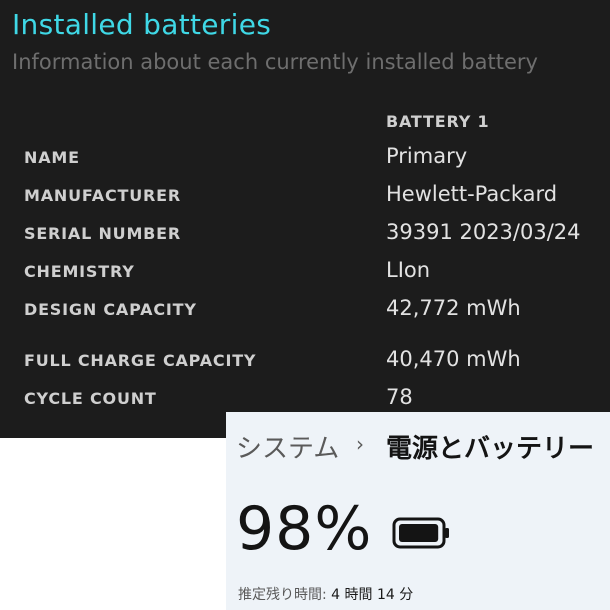 The image size is (610, 610). I want to click on row-value-name: Primary, so click(427, 156).